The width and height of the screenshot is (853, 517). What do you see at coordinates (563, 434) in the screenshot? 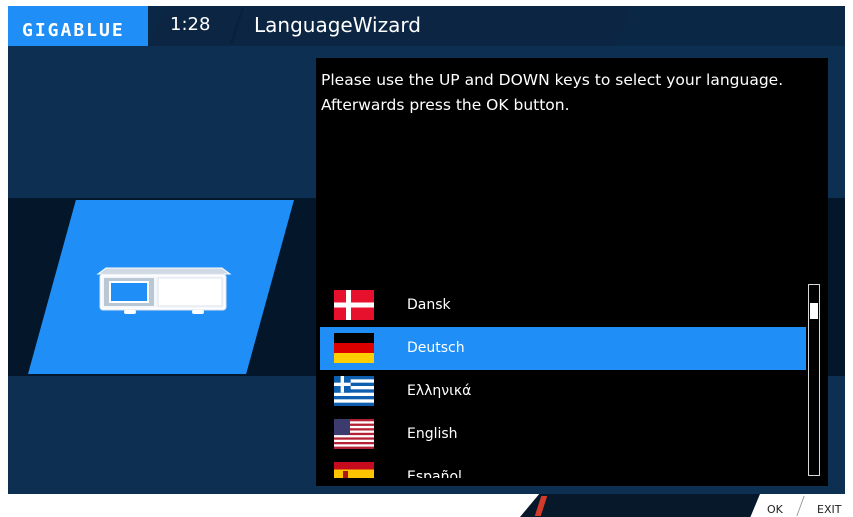
I see `list-item-english: English` at bounding box center [563, 434].